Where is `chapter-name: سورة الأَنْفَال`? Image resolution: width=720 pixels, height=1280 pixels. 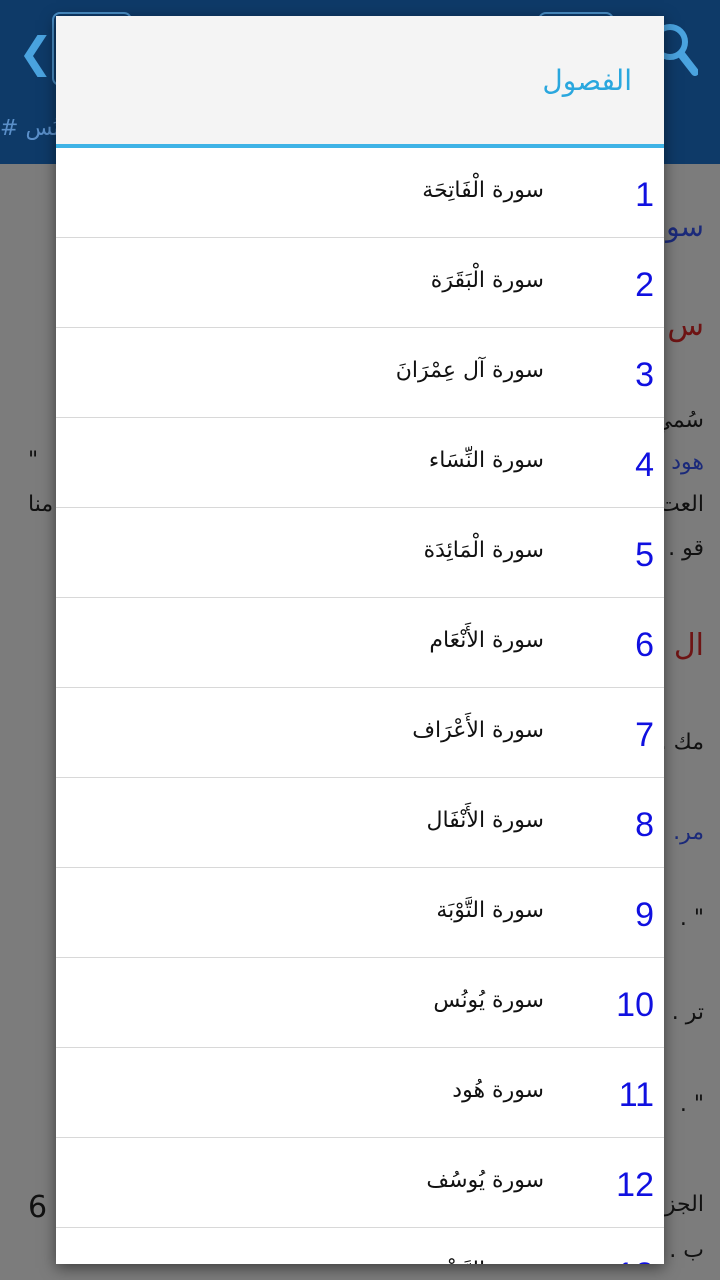
chapter-name: سورة الأَنْفَال is located at coordinates (485, 820).